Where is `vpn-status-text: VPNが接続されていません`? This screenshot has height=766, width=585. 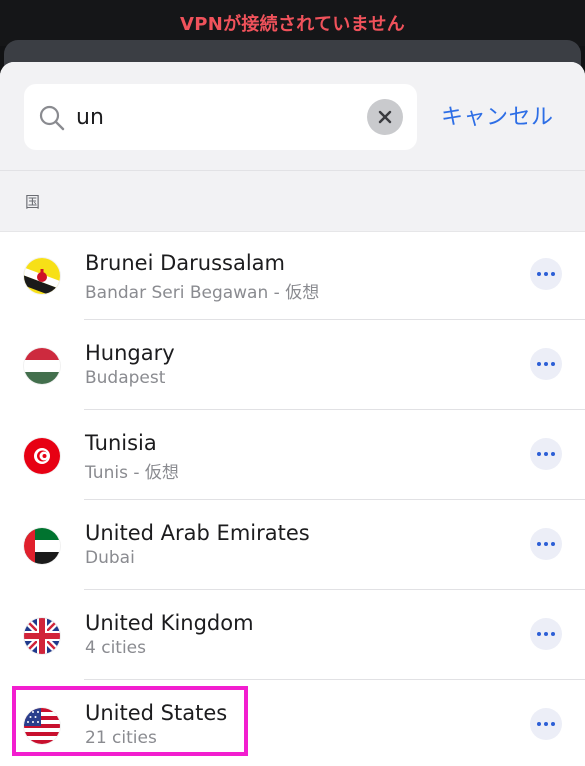 vpn-status-text: VPNが接続されていません is located at coordinates (292, 24).